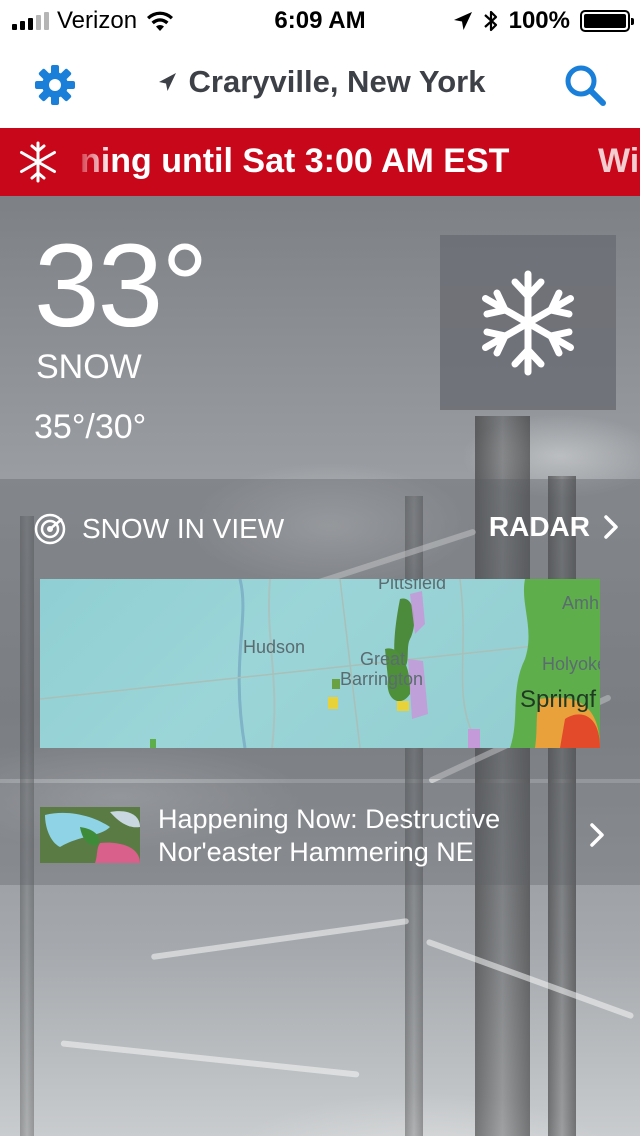 Image resolution: width=640 pixels, height=1136 pixels. What do you see at coordinates (585, 85) in the screenshot?
I see `search-icon` at bounding box center [585, 85].